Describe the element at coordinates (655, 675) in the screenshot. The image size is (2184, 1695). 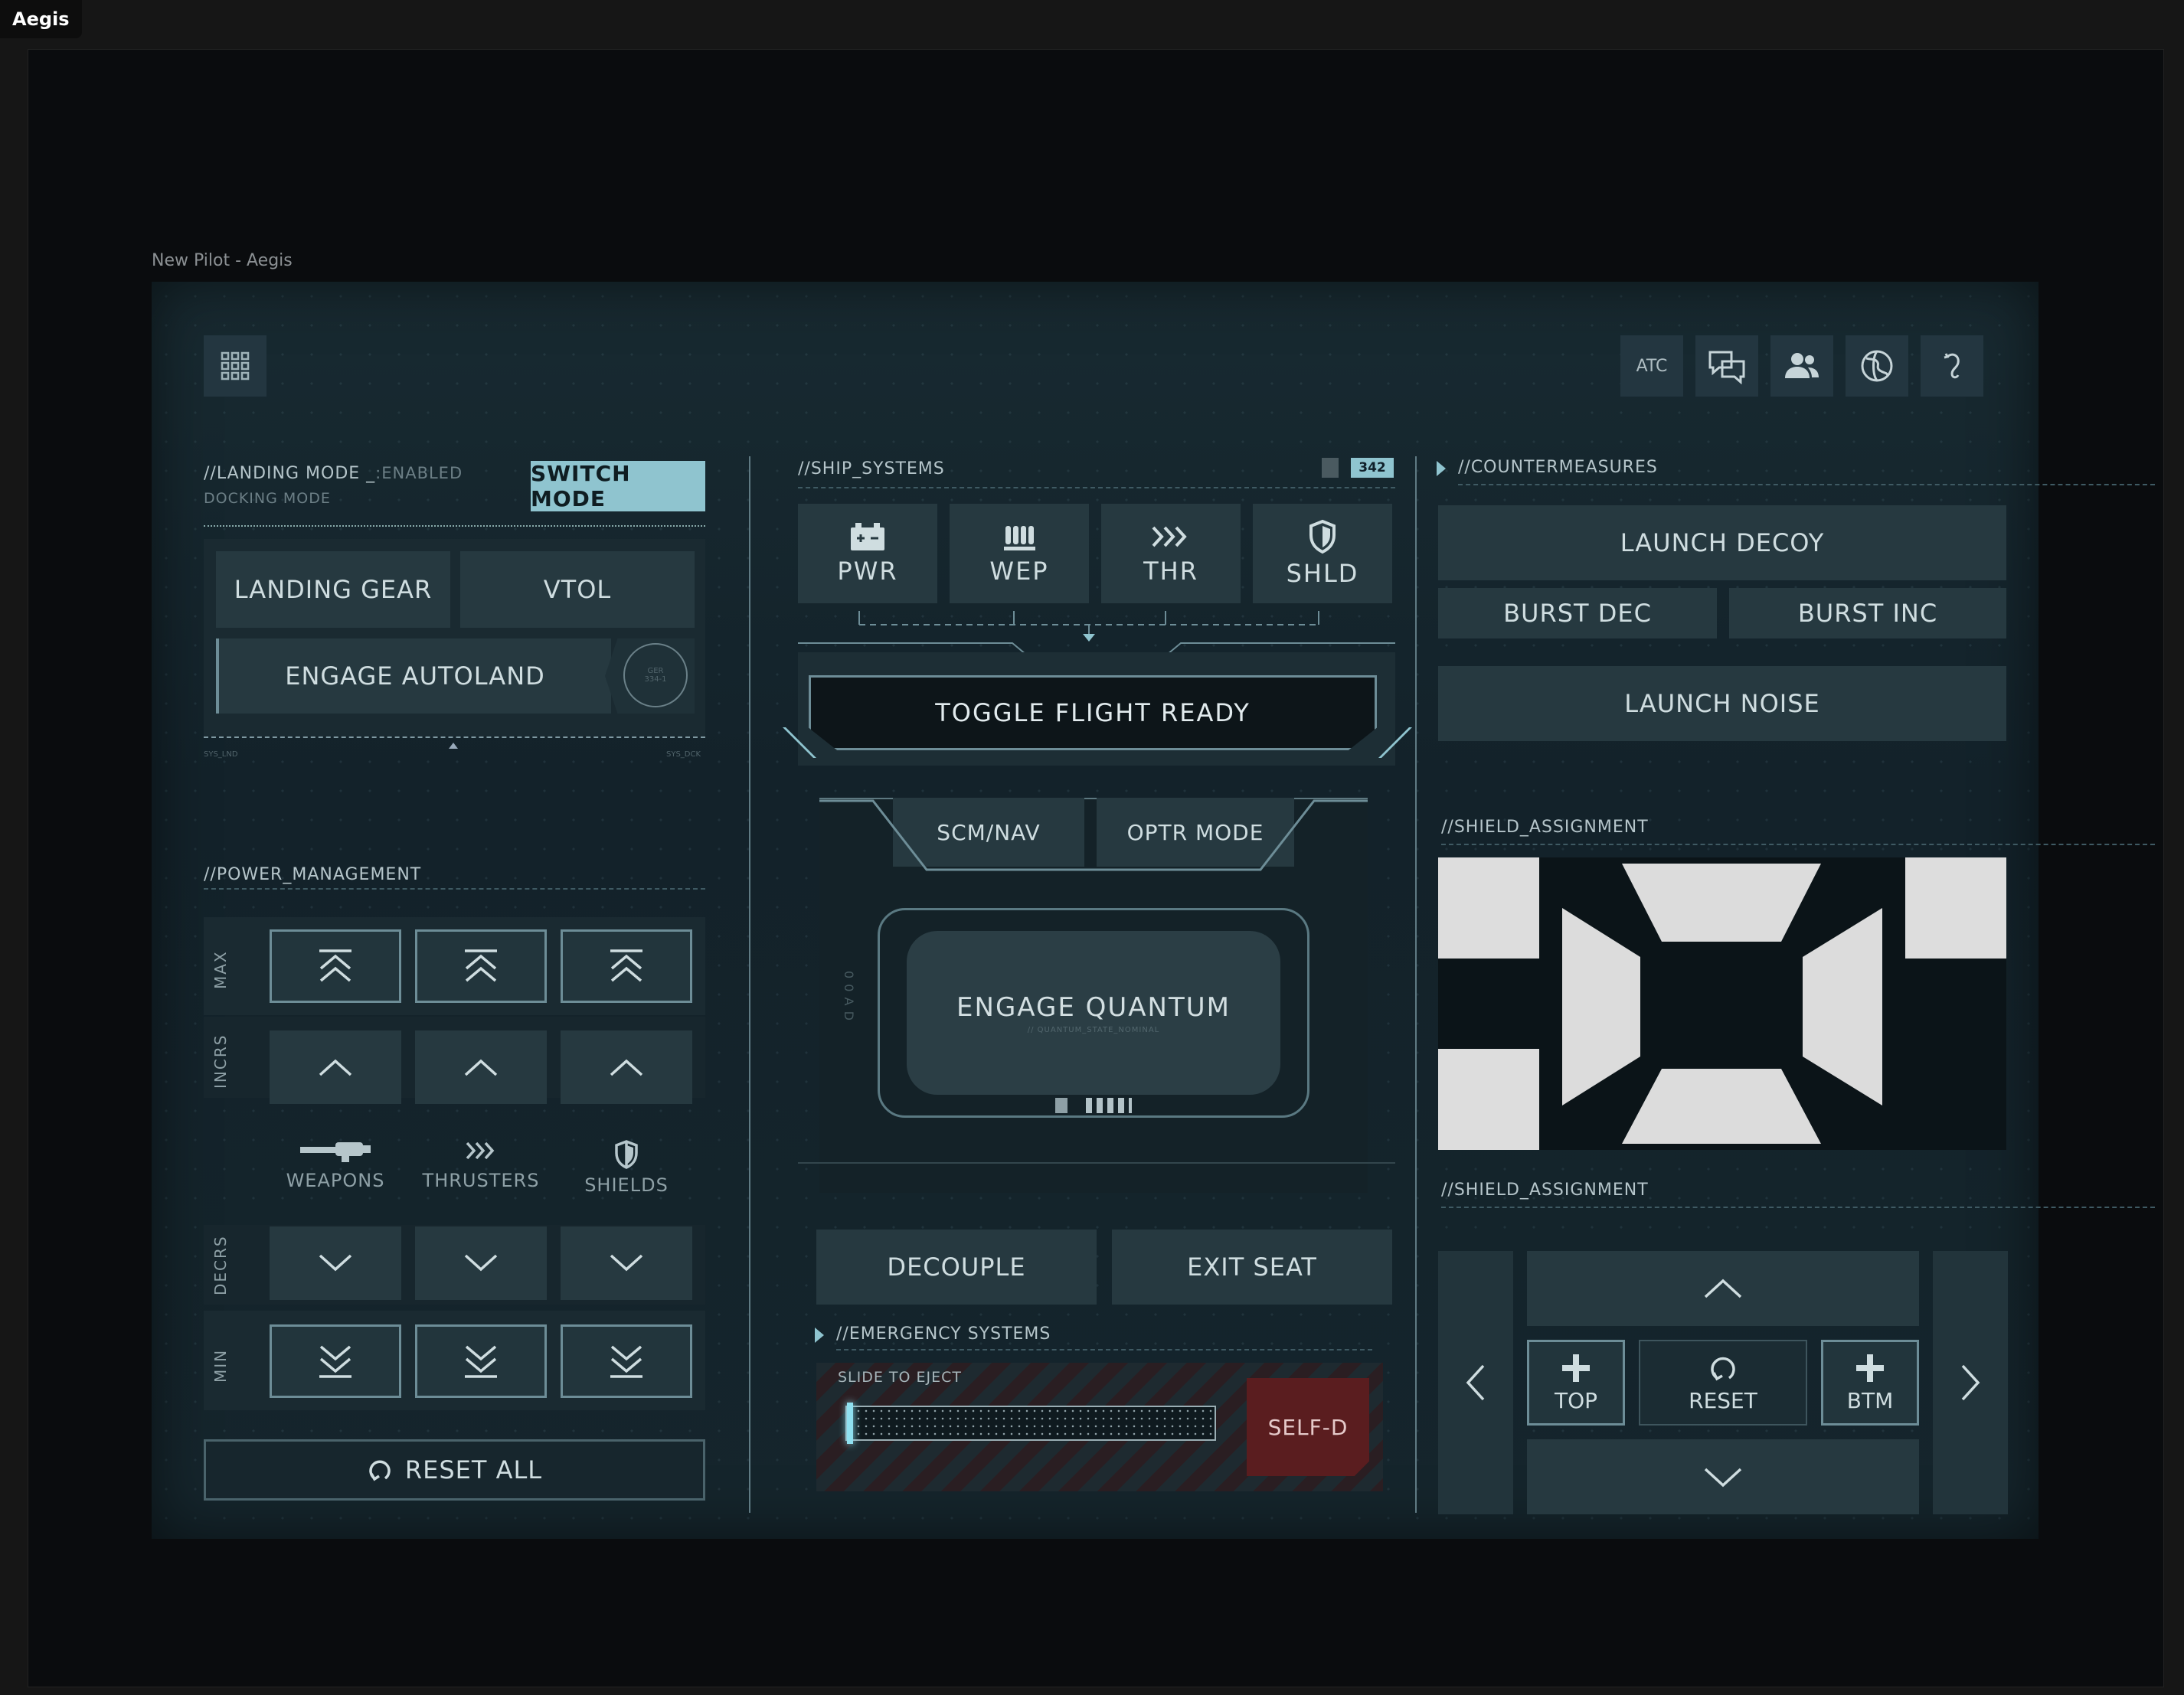
I see `autoland-dial: GER 334-1` at that location.